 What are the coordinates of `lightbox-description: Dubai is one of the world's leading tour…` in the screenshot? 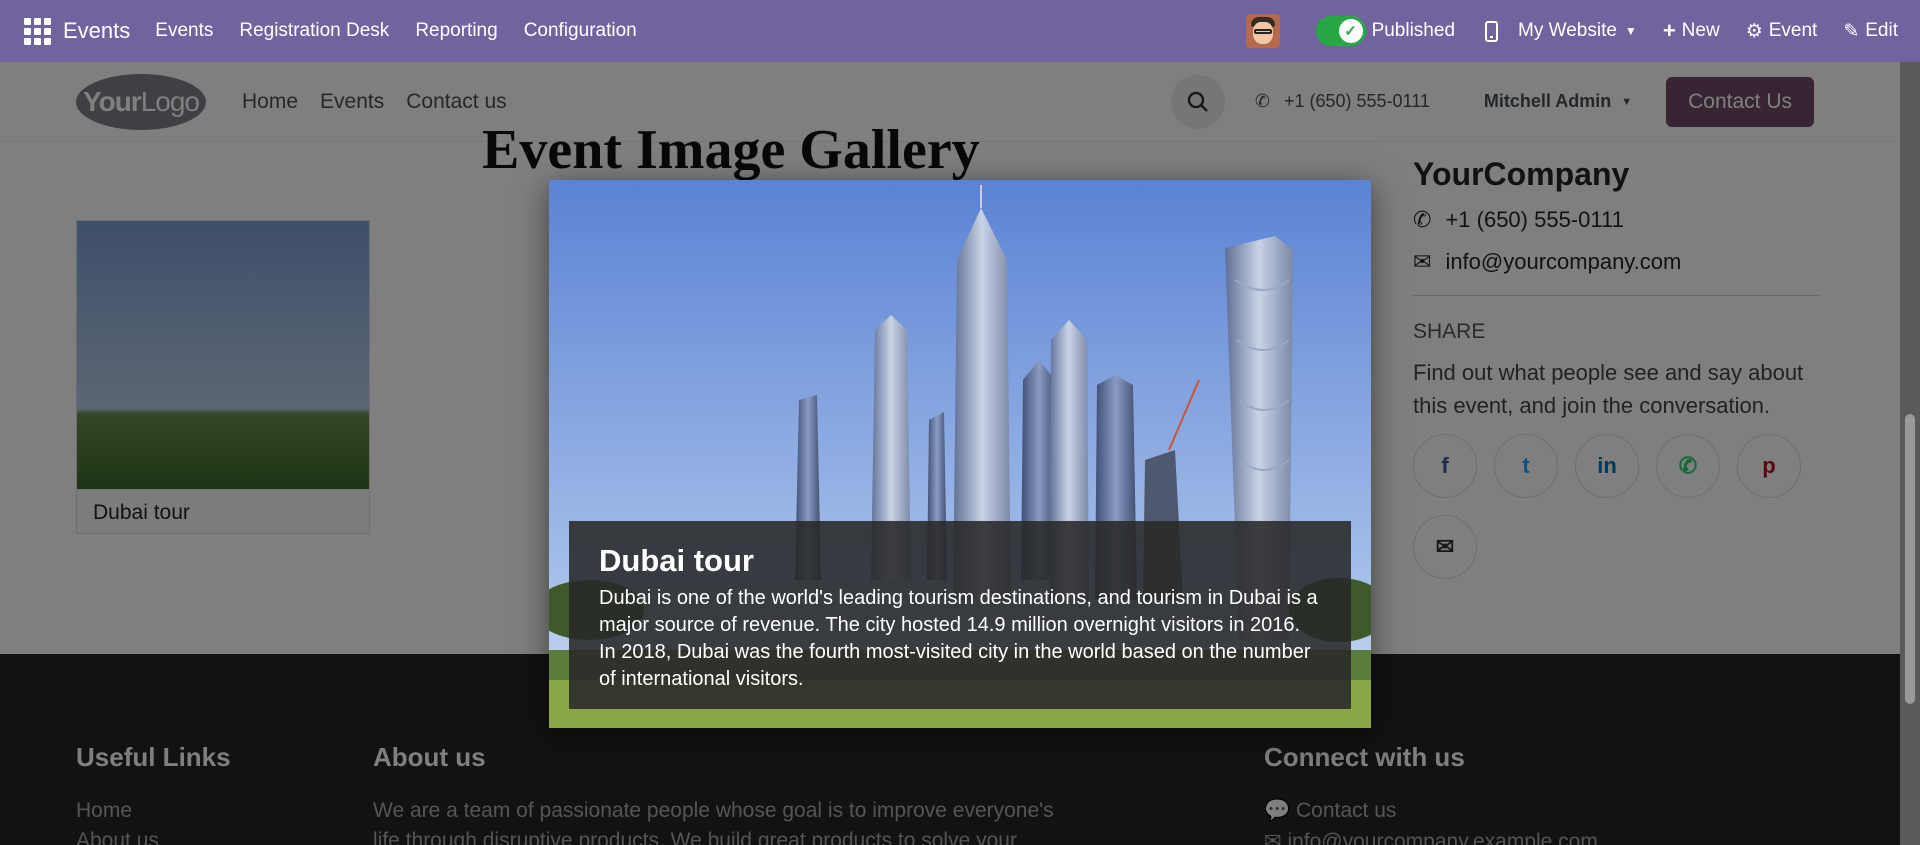 It's located at (958, 638).